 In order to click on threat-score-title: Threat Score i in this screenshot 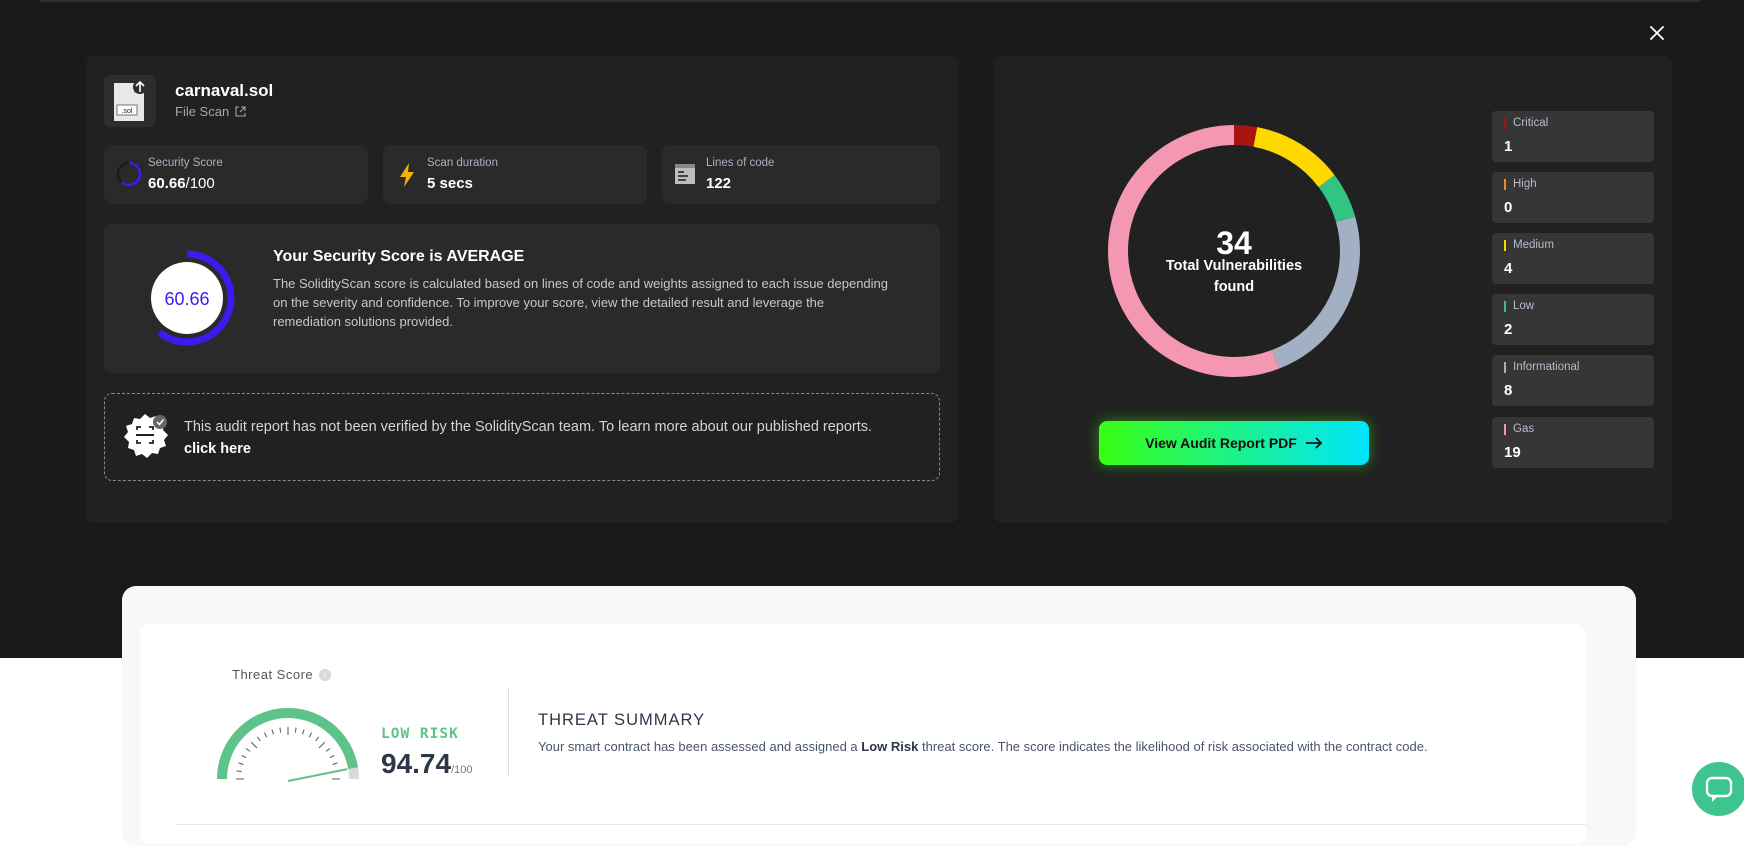, I will do `click(282, 674)`.